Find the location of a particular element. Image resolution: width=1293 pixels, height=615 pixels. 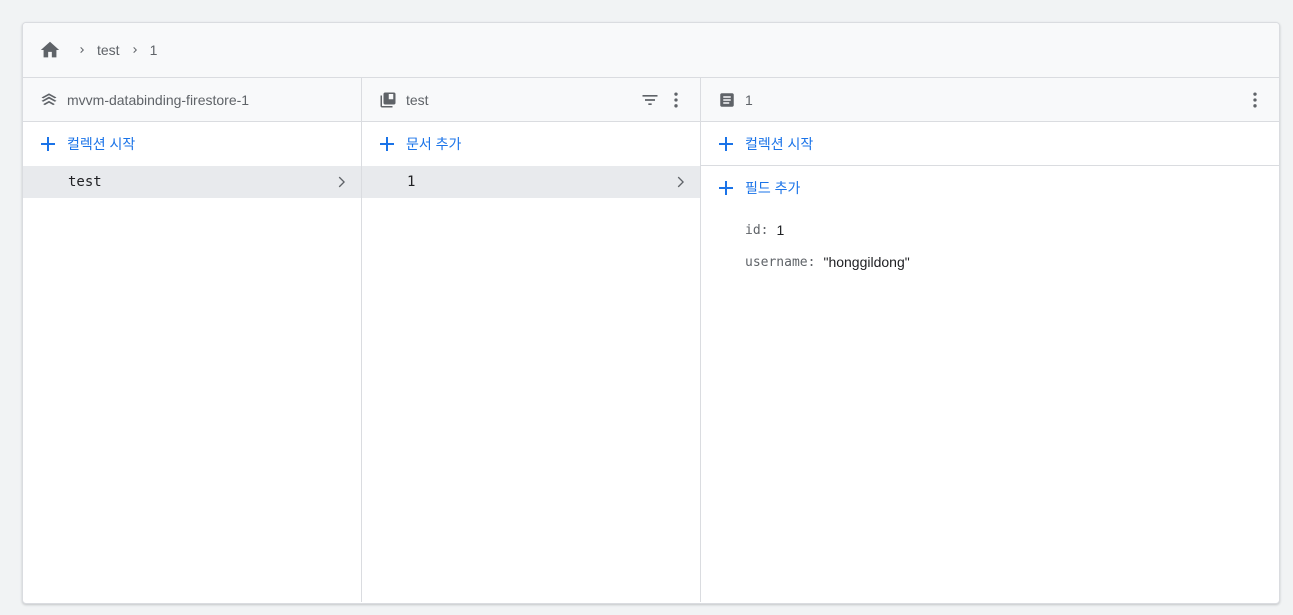

filter-icon is located at coordinates (650, 100).